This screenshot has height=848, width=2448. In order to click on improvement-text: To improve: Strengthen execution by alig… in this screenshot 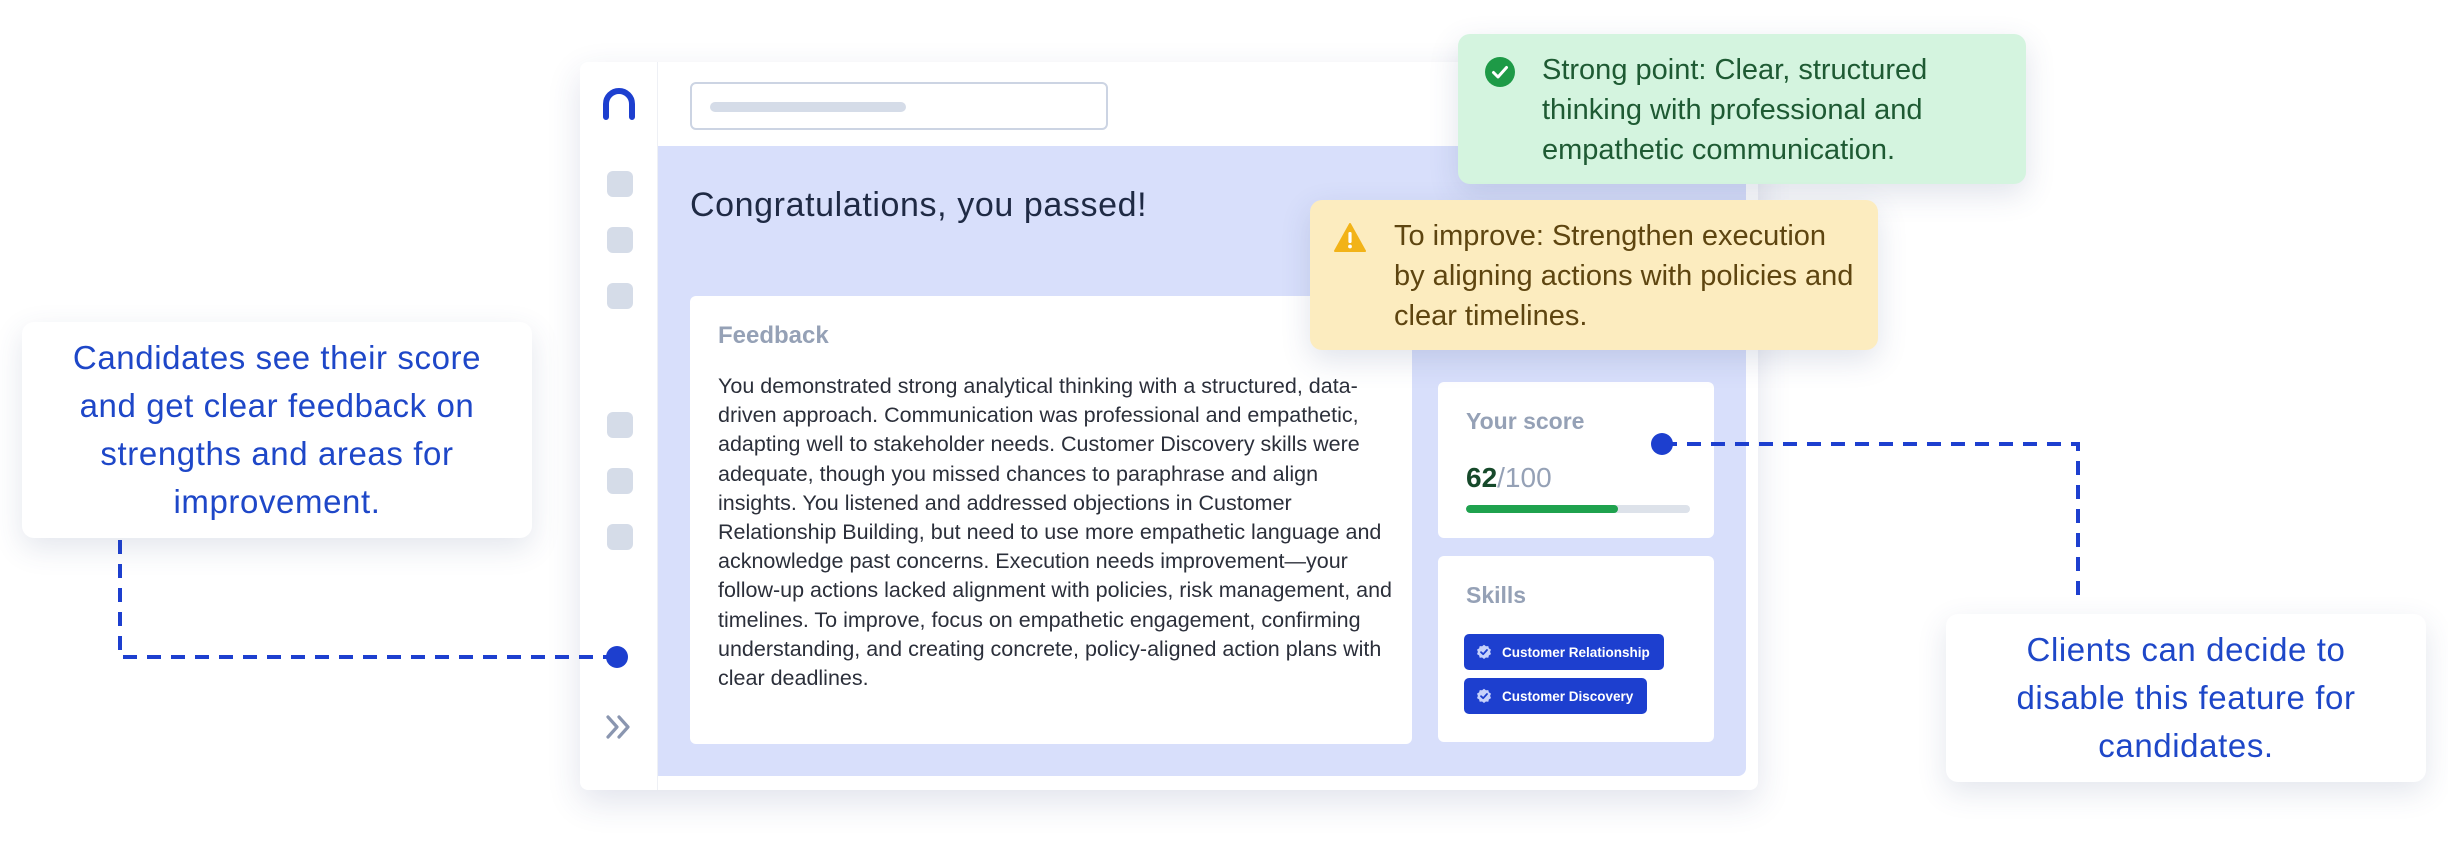, I will do `click(1624, 276)`.